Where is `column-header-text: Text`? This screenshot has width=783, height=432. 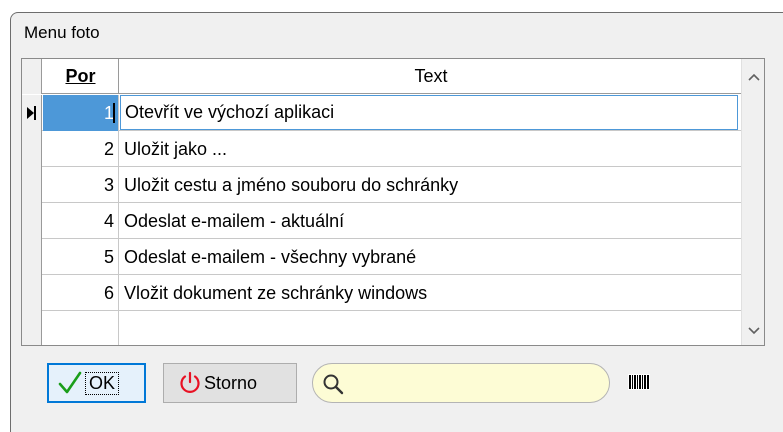 column-header-text: Text is located at coordinates (431, 76).